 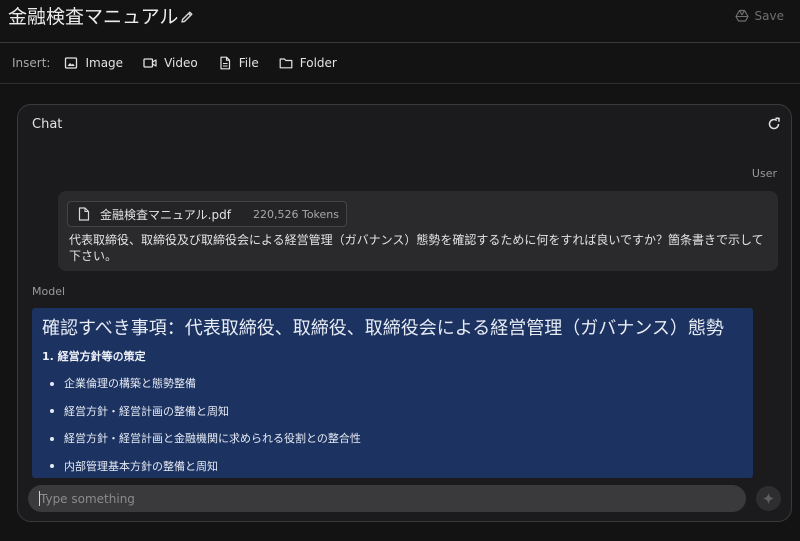 What do you see at coordinates (400, 21) in the screenshot?
I see `top-bar: 金融検査マニュアル Save` at bounding box center [400, 21].